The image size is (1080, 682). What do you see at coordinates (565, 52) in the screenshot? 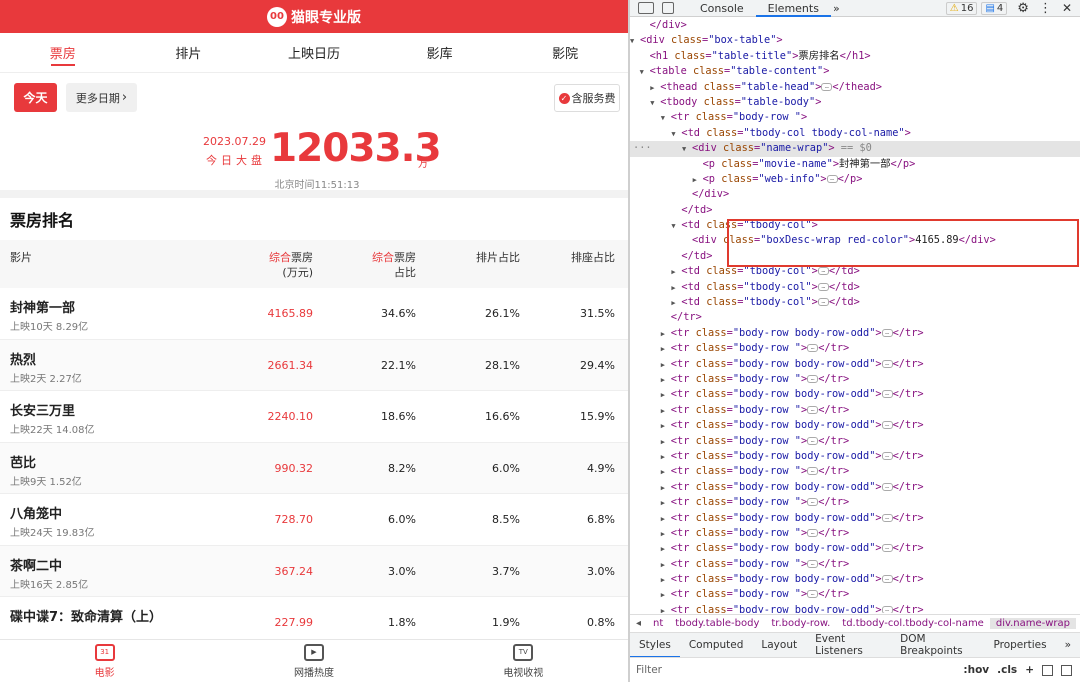
I see `nav-tab-4: 影院` at bounding box center [565, 52].